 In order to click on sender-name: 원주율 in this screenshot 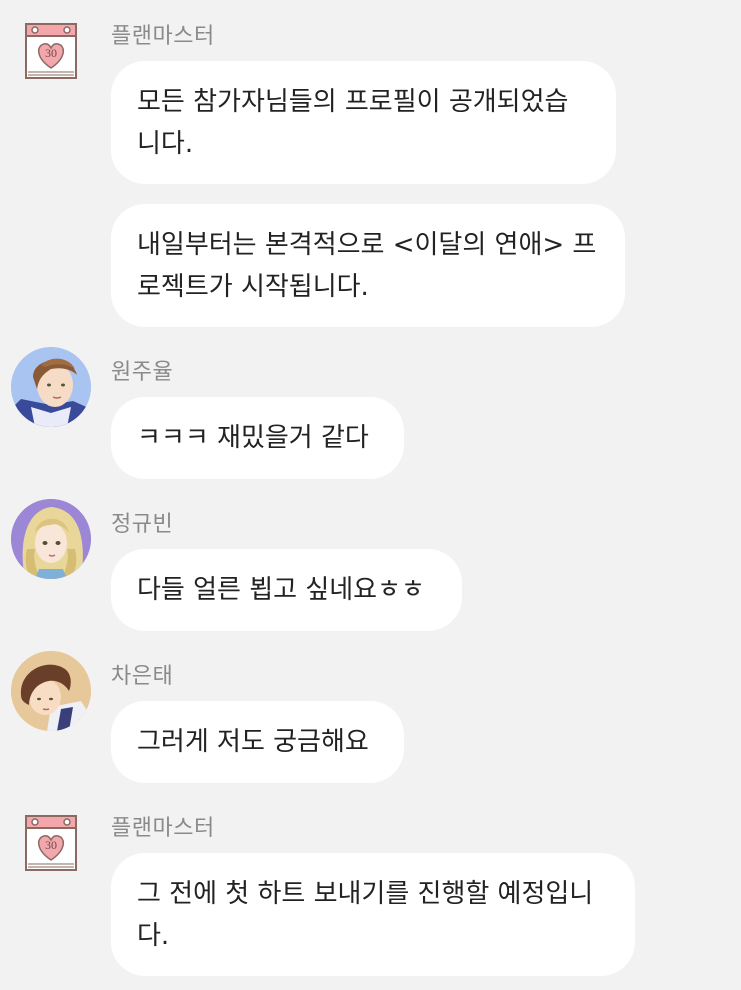, I will do `click(142, 372)`.